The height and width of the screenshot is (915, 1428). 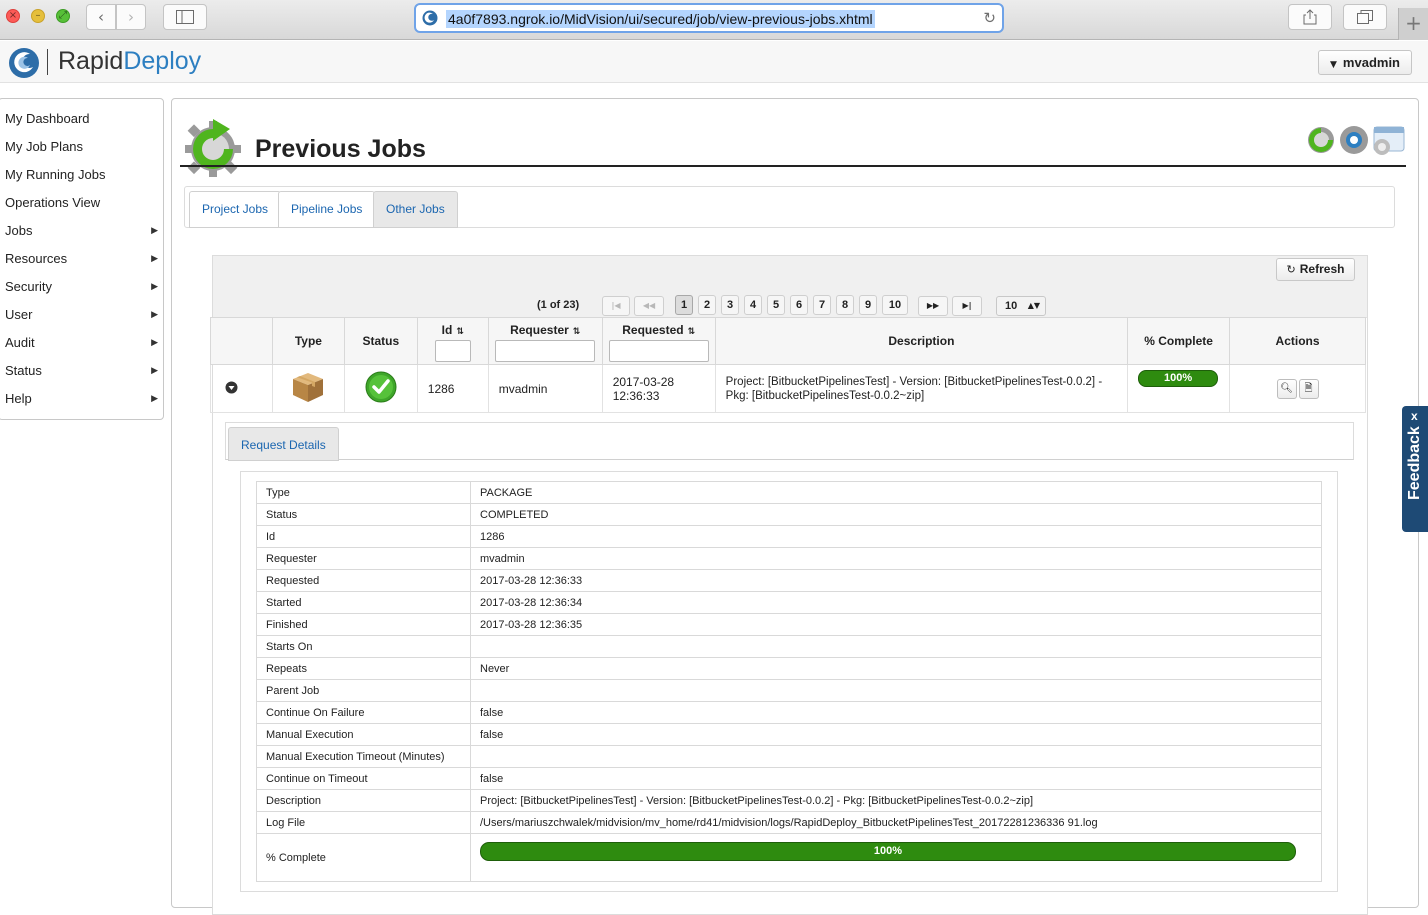 What do you see at coordinates (308, 341) in the screenshot?
I see `type-column-header: Type` at bounding box center [308, 341].